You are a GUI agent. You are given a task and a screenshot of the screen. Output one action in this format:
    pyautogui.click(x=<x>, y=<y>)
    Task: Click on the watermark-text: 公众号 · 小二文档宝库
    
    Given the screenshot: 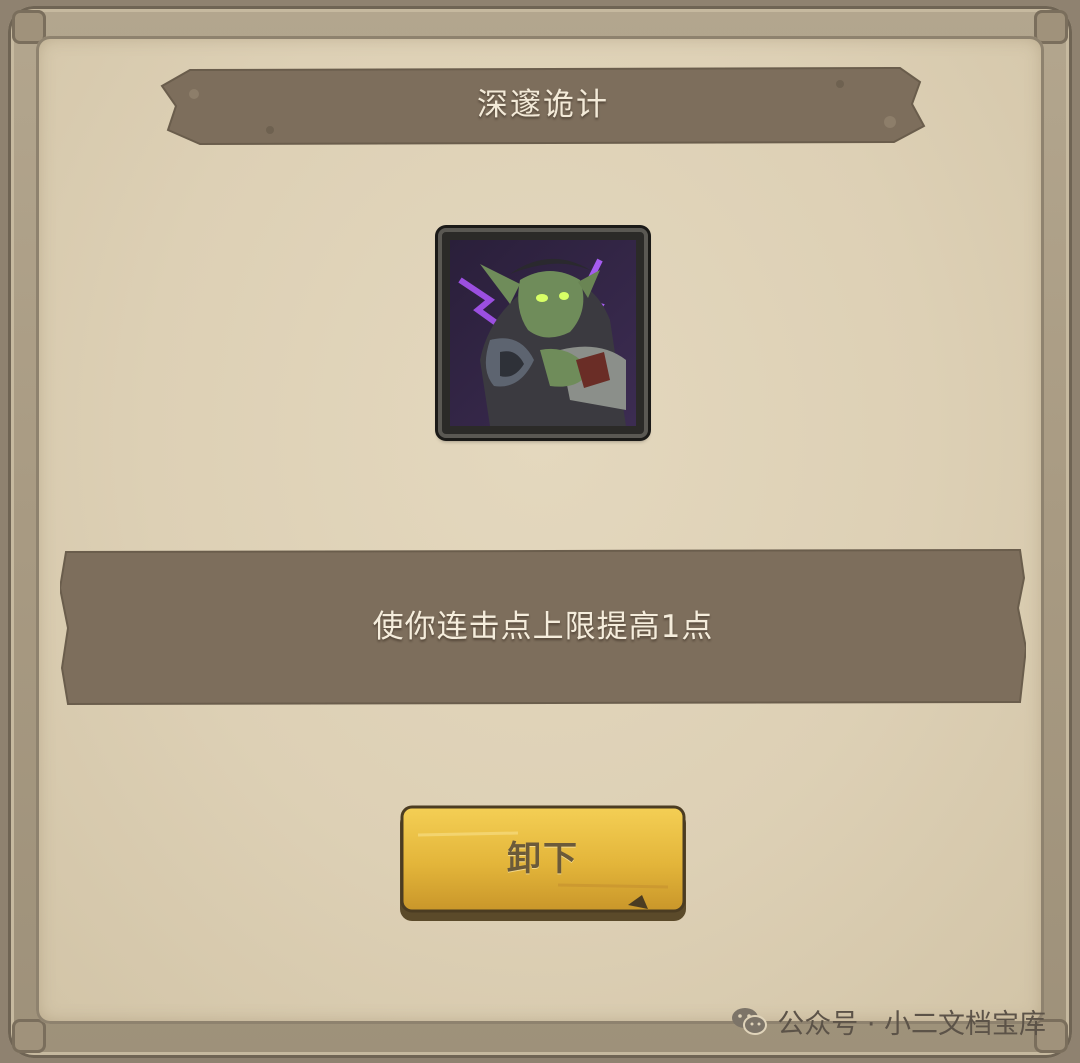 What is the action you would take?
    pyautogui.click(x=911, y=1024)
    